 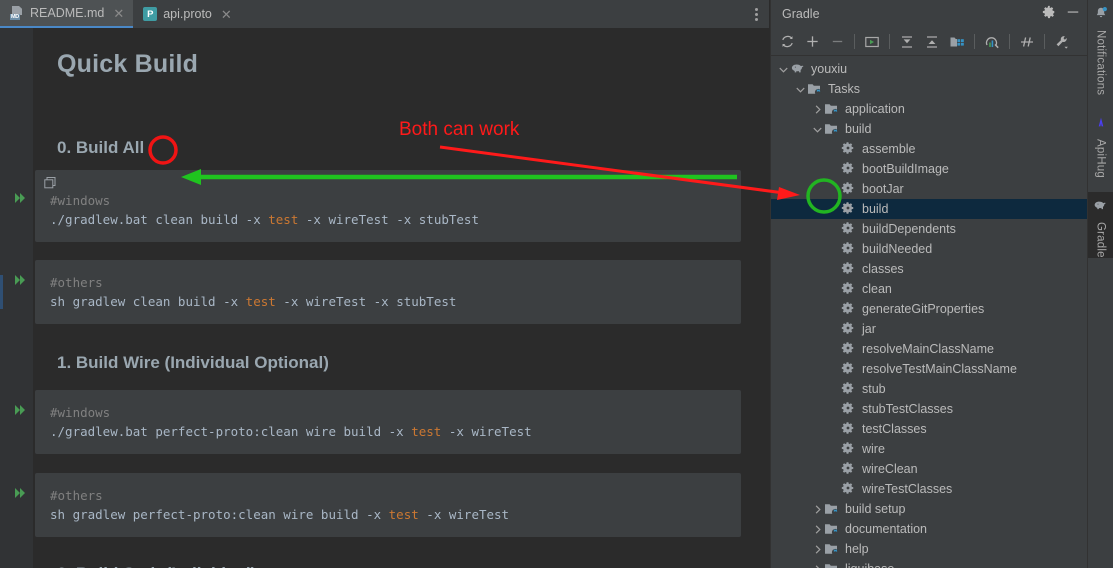 I want to click on tree-row-generategitproperties: generateGitProperties, so click(x=929, y=309).